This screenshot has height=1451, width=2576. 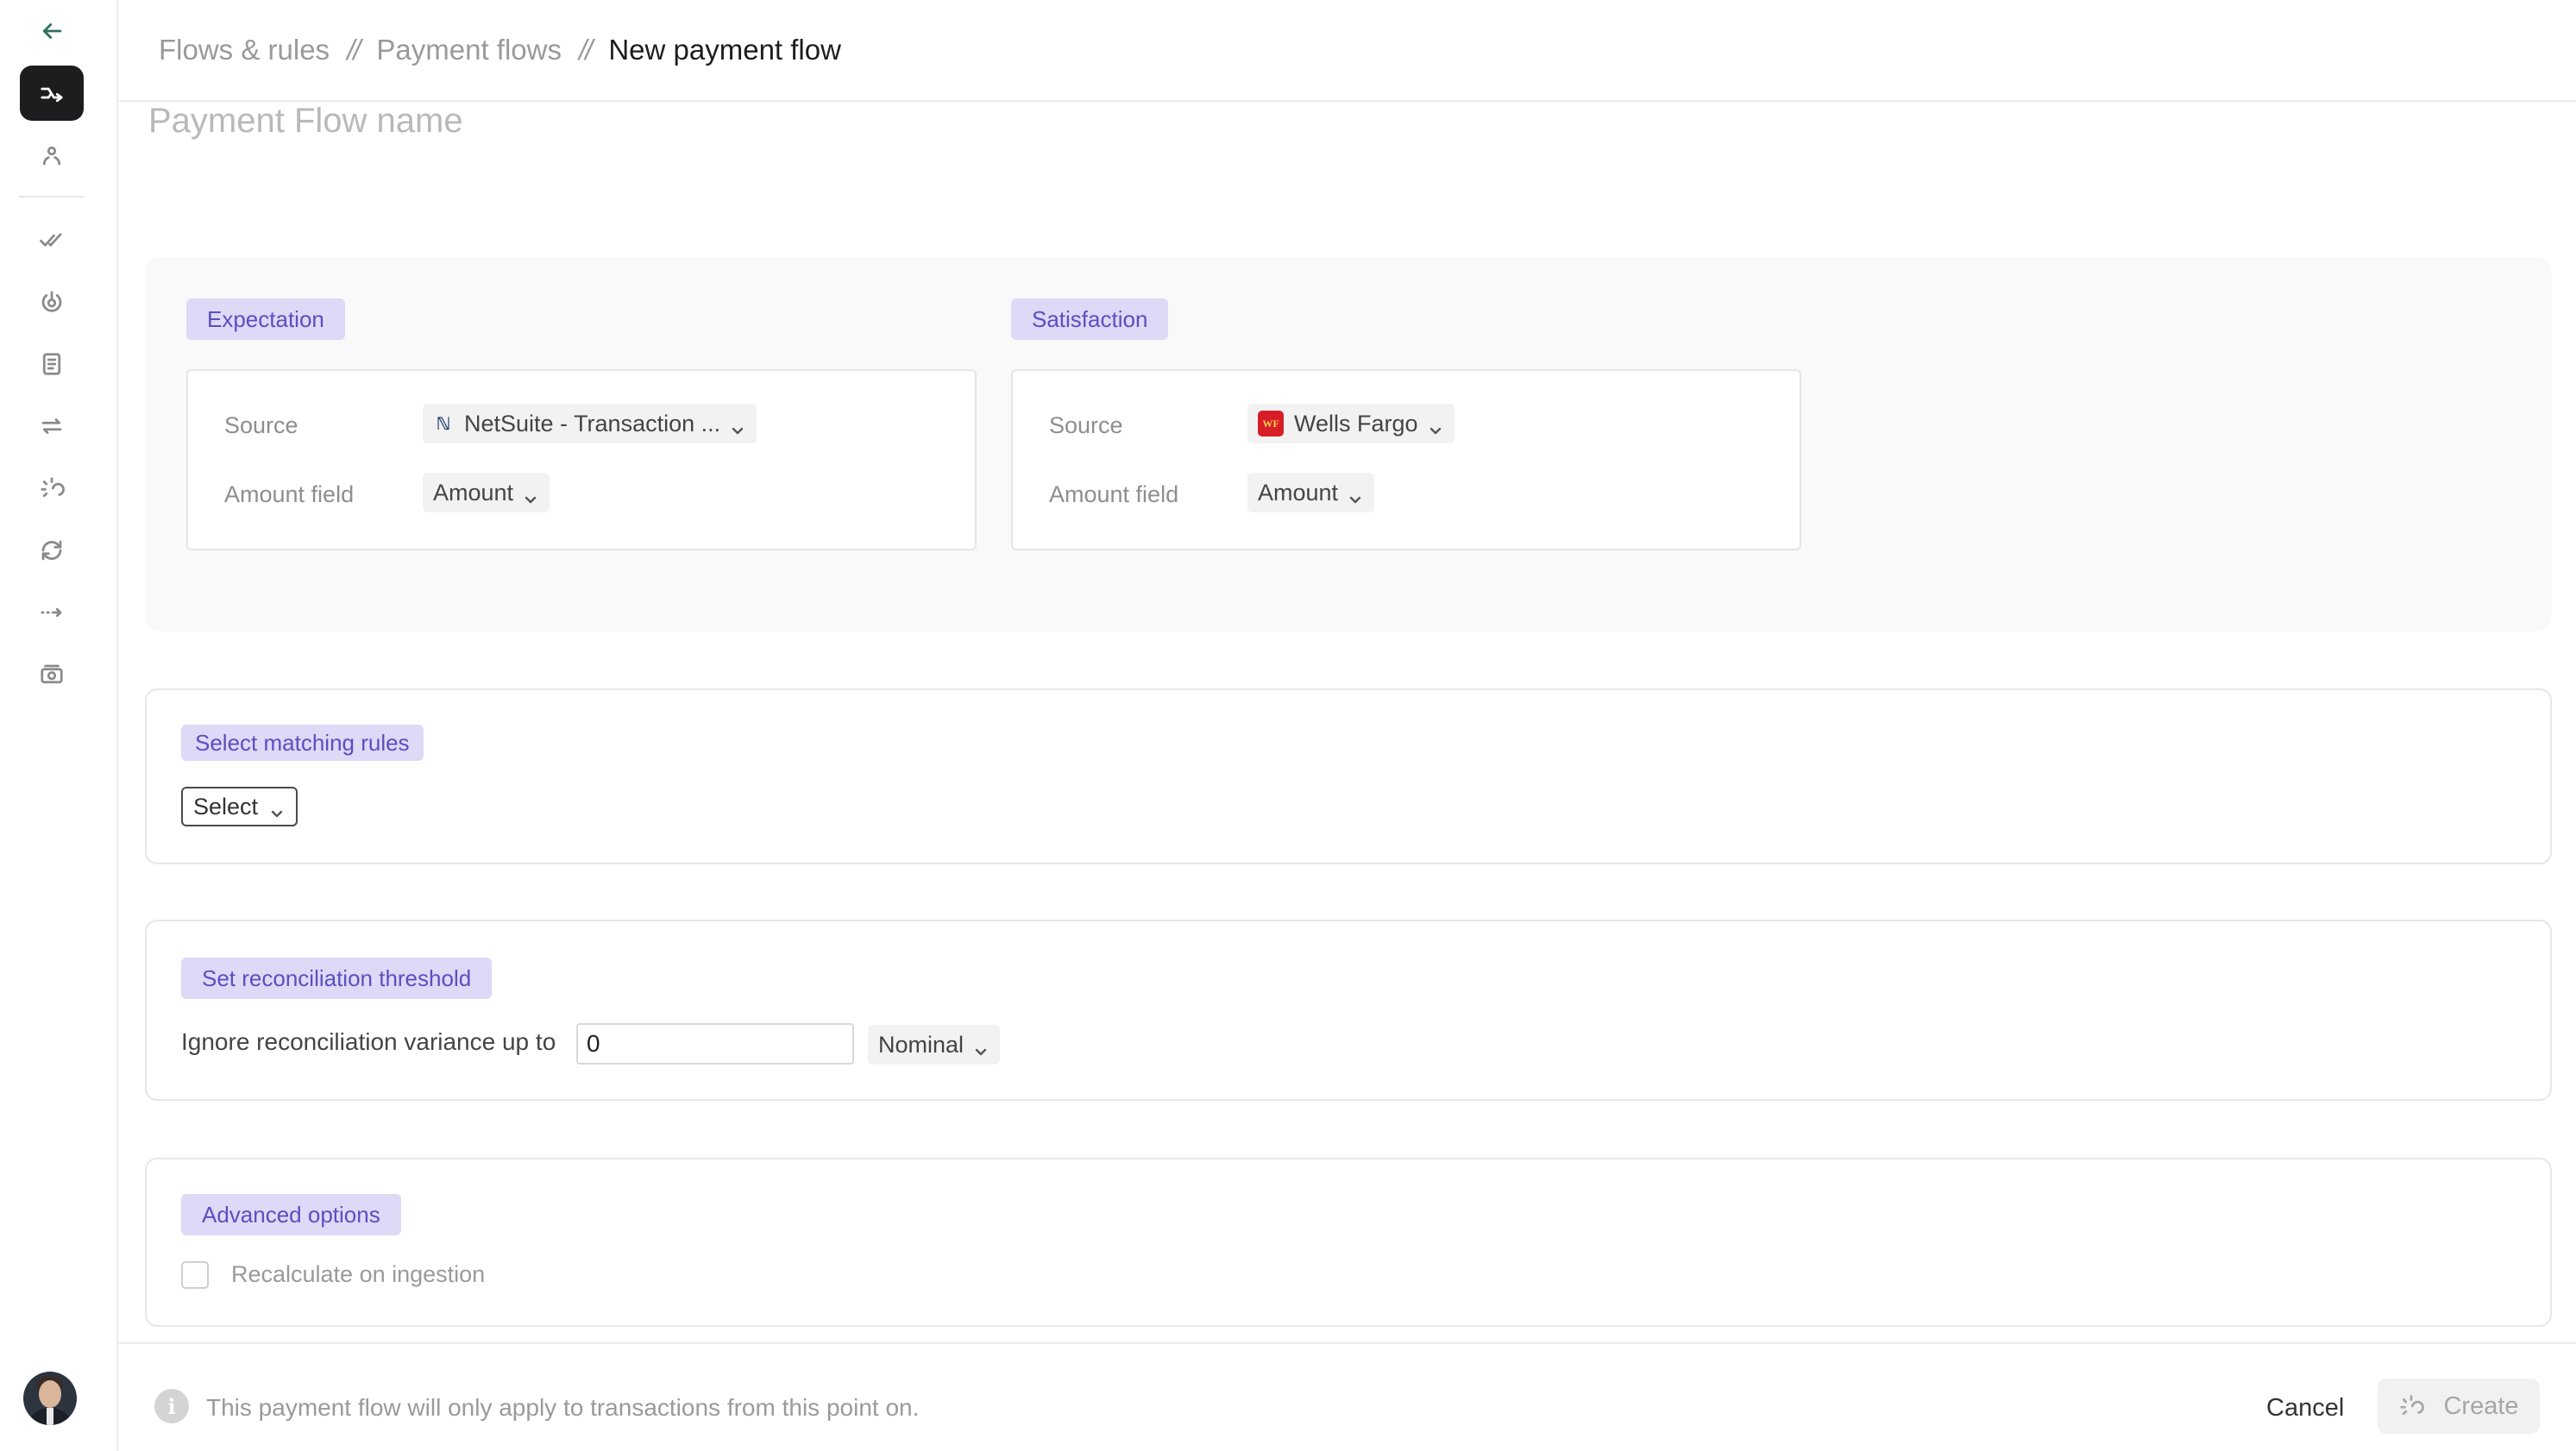 I want to click on document-icon, so click(x=52, y=364).